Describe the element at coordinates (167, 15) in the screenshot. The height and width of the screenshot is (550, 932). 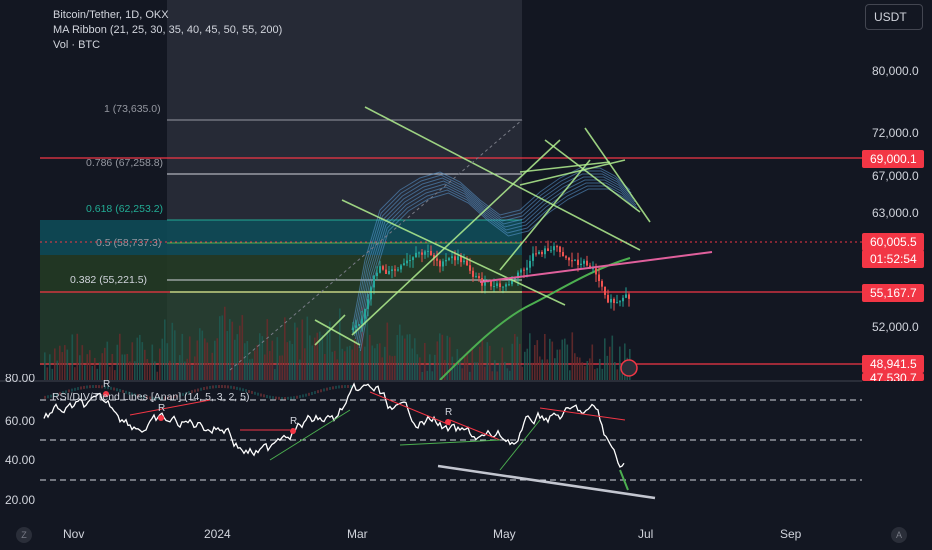
I see `symbol-title: Bitcoin/Tether, 1D, OKX` at that location.